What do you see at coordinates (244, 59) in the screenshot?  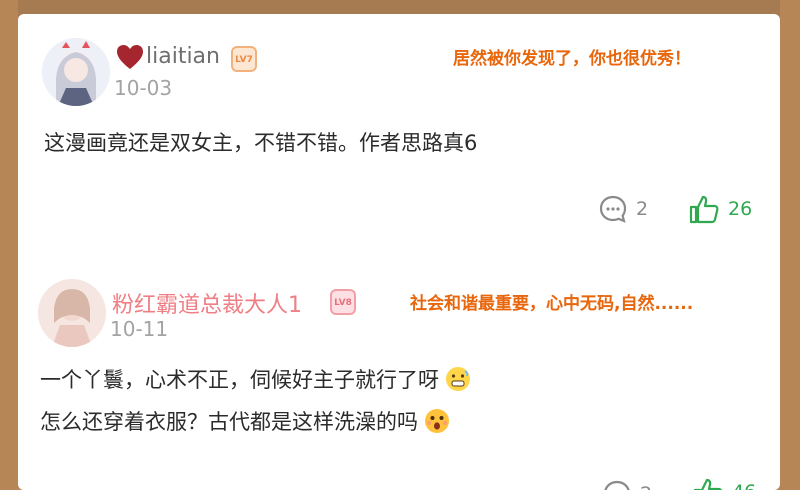 I see `level-badge: LV7` at bounding box center [244, 59].